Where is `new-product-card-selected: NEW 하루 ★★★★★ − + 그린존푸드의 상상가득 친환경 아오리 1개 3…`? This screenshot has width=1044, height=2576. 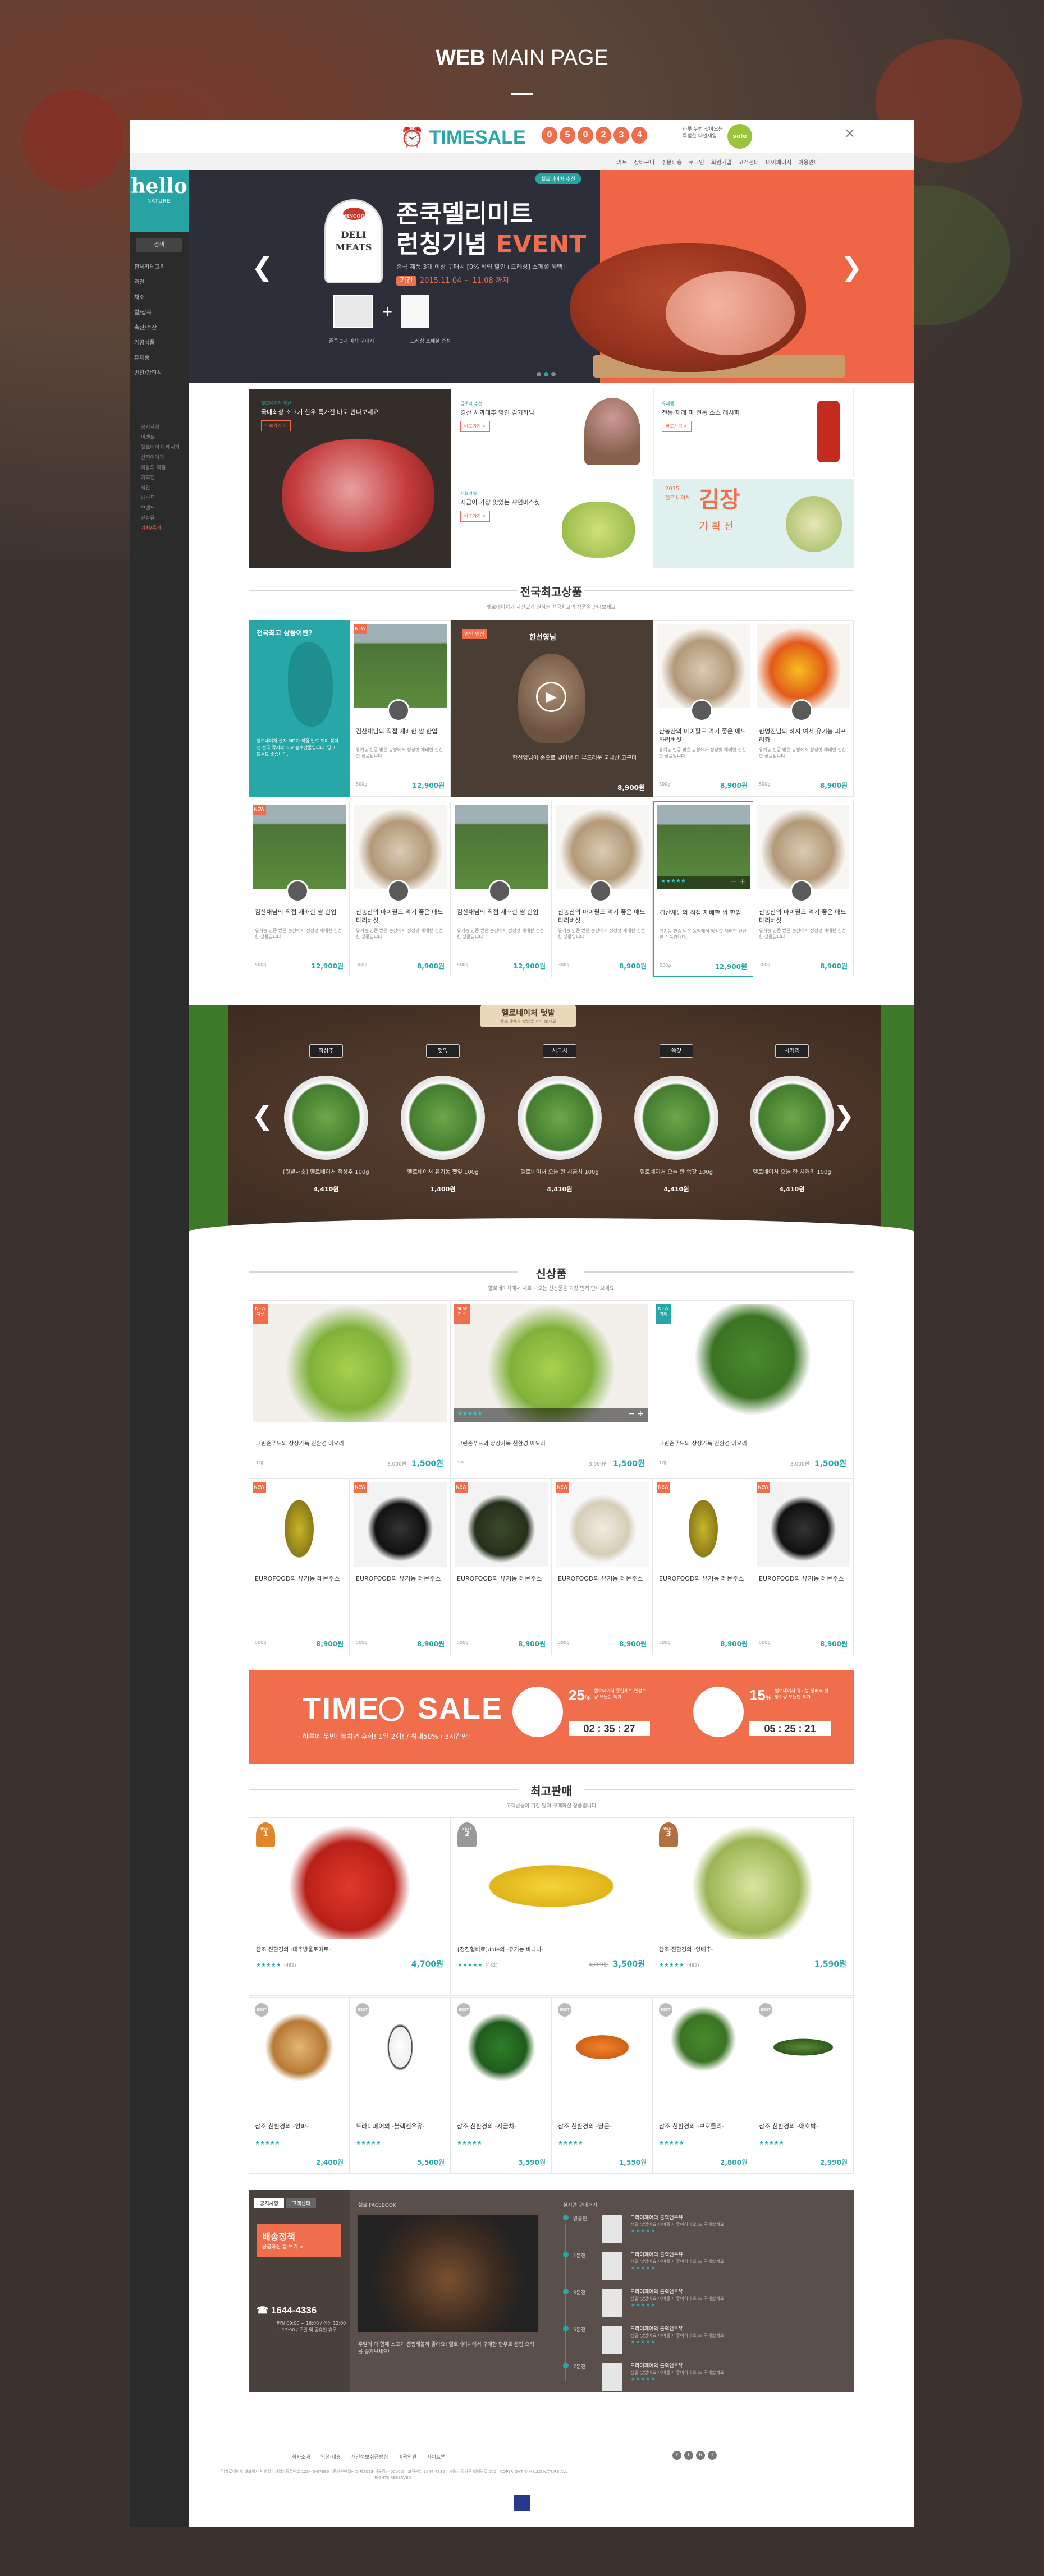 new-product-card-selected: NEW 하루 ★★★★★ − + 그린존푸드의 상상가득 친환경 아오리 1개 3… is located at coordinates (551, 1388).